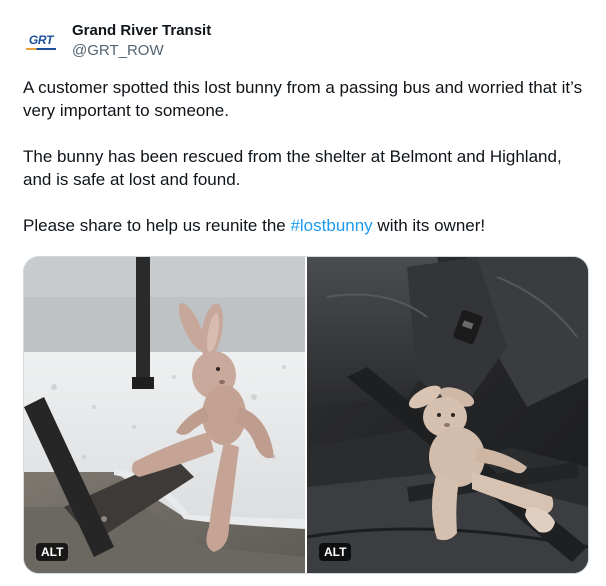  Describe the element at coordinates (52, 552) in the screenshot. I see `alt-badge-left: ALT` at that location.